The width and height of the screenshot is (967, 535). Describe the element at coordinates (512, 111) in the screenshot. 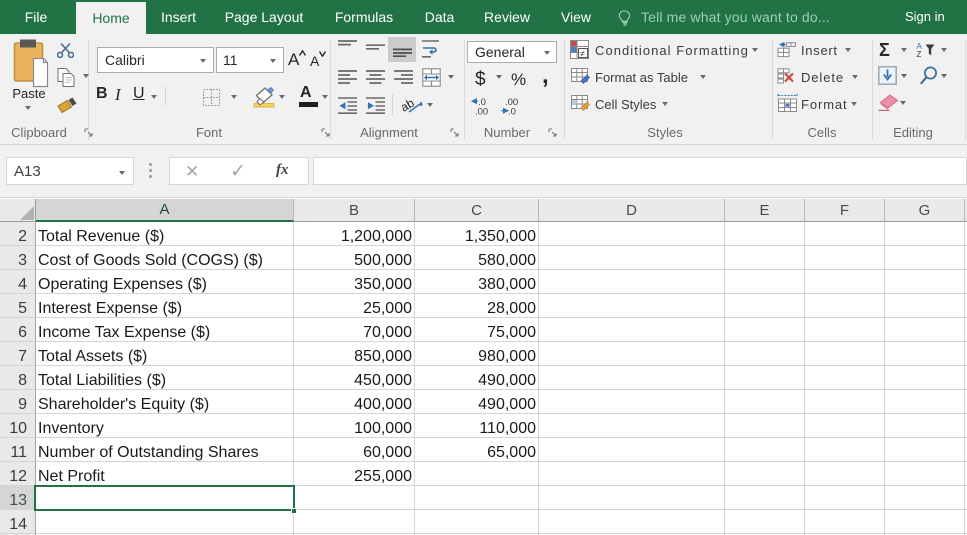

I see `svg-text: .0` at that location.